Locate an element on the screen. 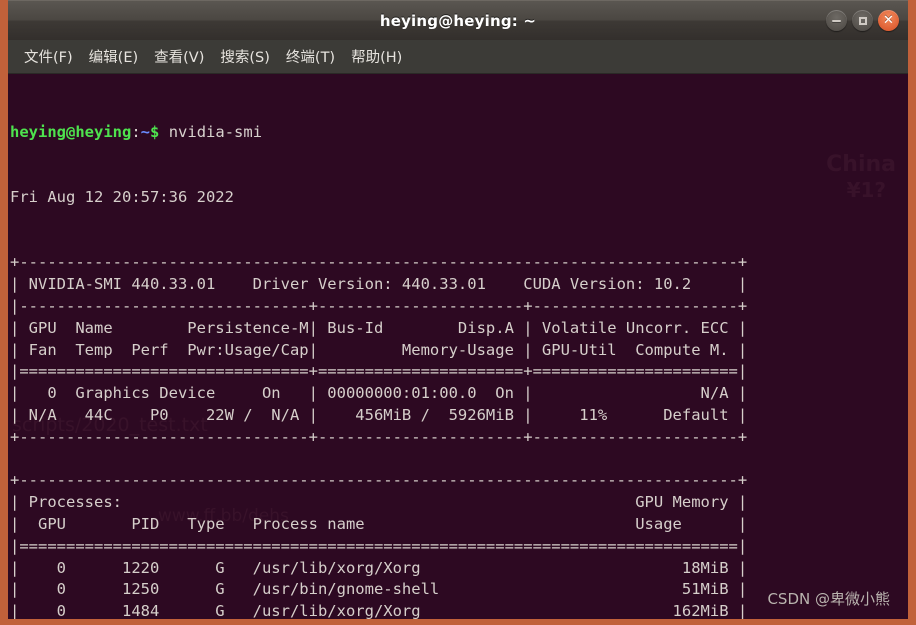 The image size is (916, 625). menu-view: 查看(V) is located at coordinates (179, 56).